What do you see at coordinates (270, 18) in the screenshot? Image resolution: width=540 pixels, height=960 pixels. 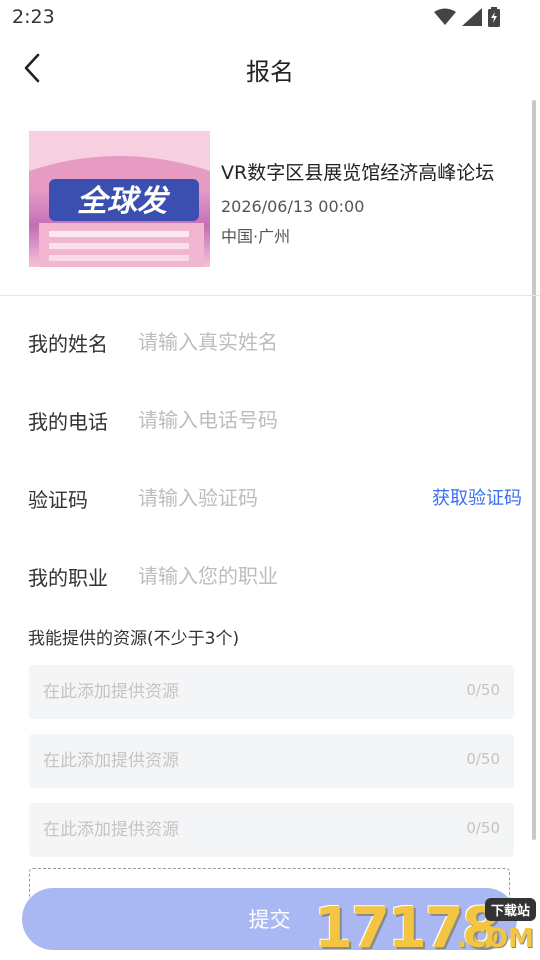 I see `status-bar: 2:23` at bounding box center [270, 18].